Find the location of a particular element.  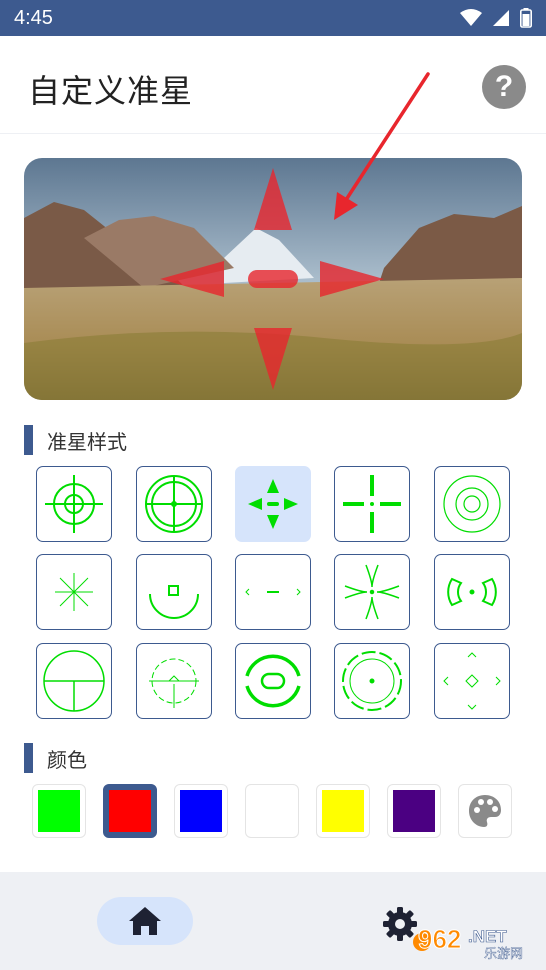

nav-home-button is located at coordinates (145, 921).